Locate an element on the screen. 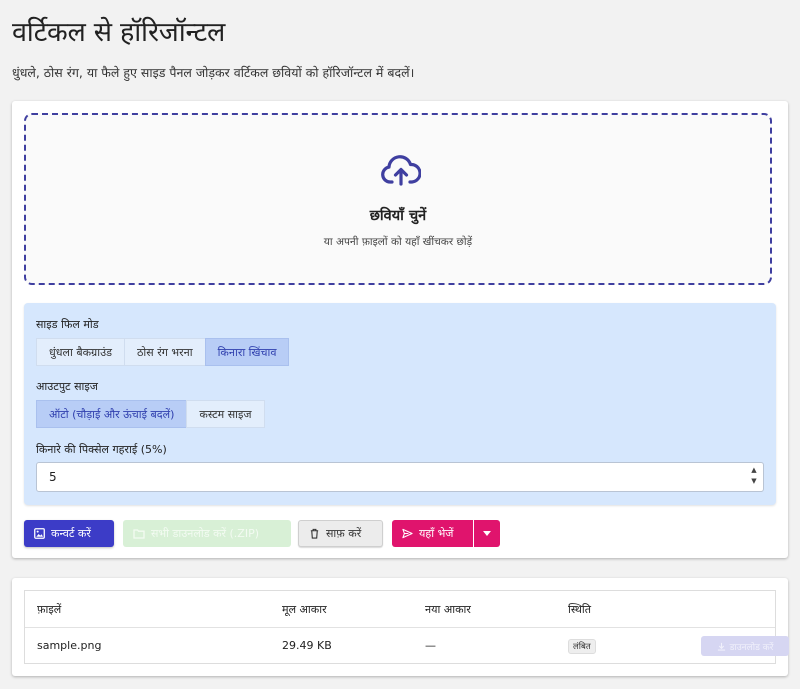 The width and height of the screenshot is (800, 689). send-here-button: यहाँ भेजें is located at coordinates (432, 533).